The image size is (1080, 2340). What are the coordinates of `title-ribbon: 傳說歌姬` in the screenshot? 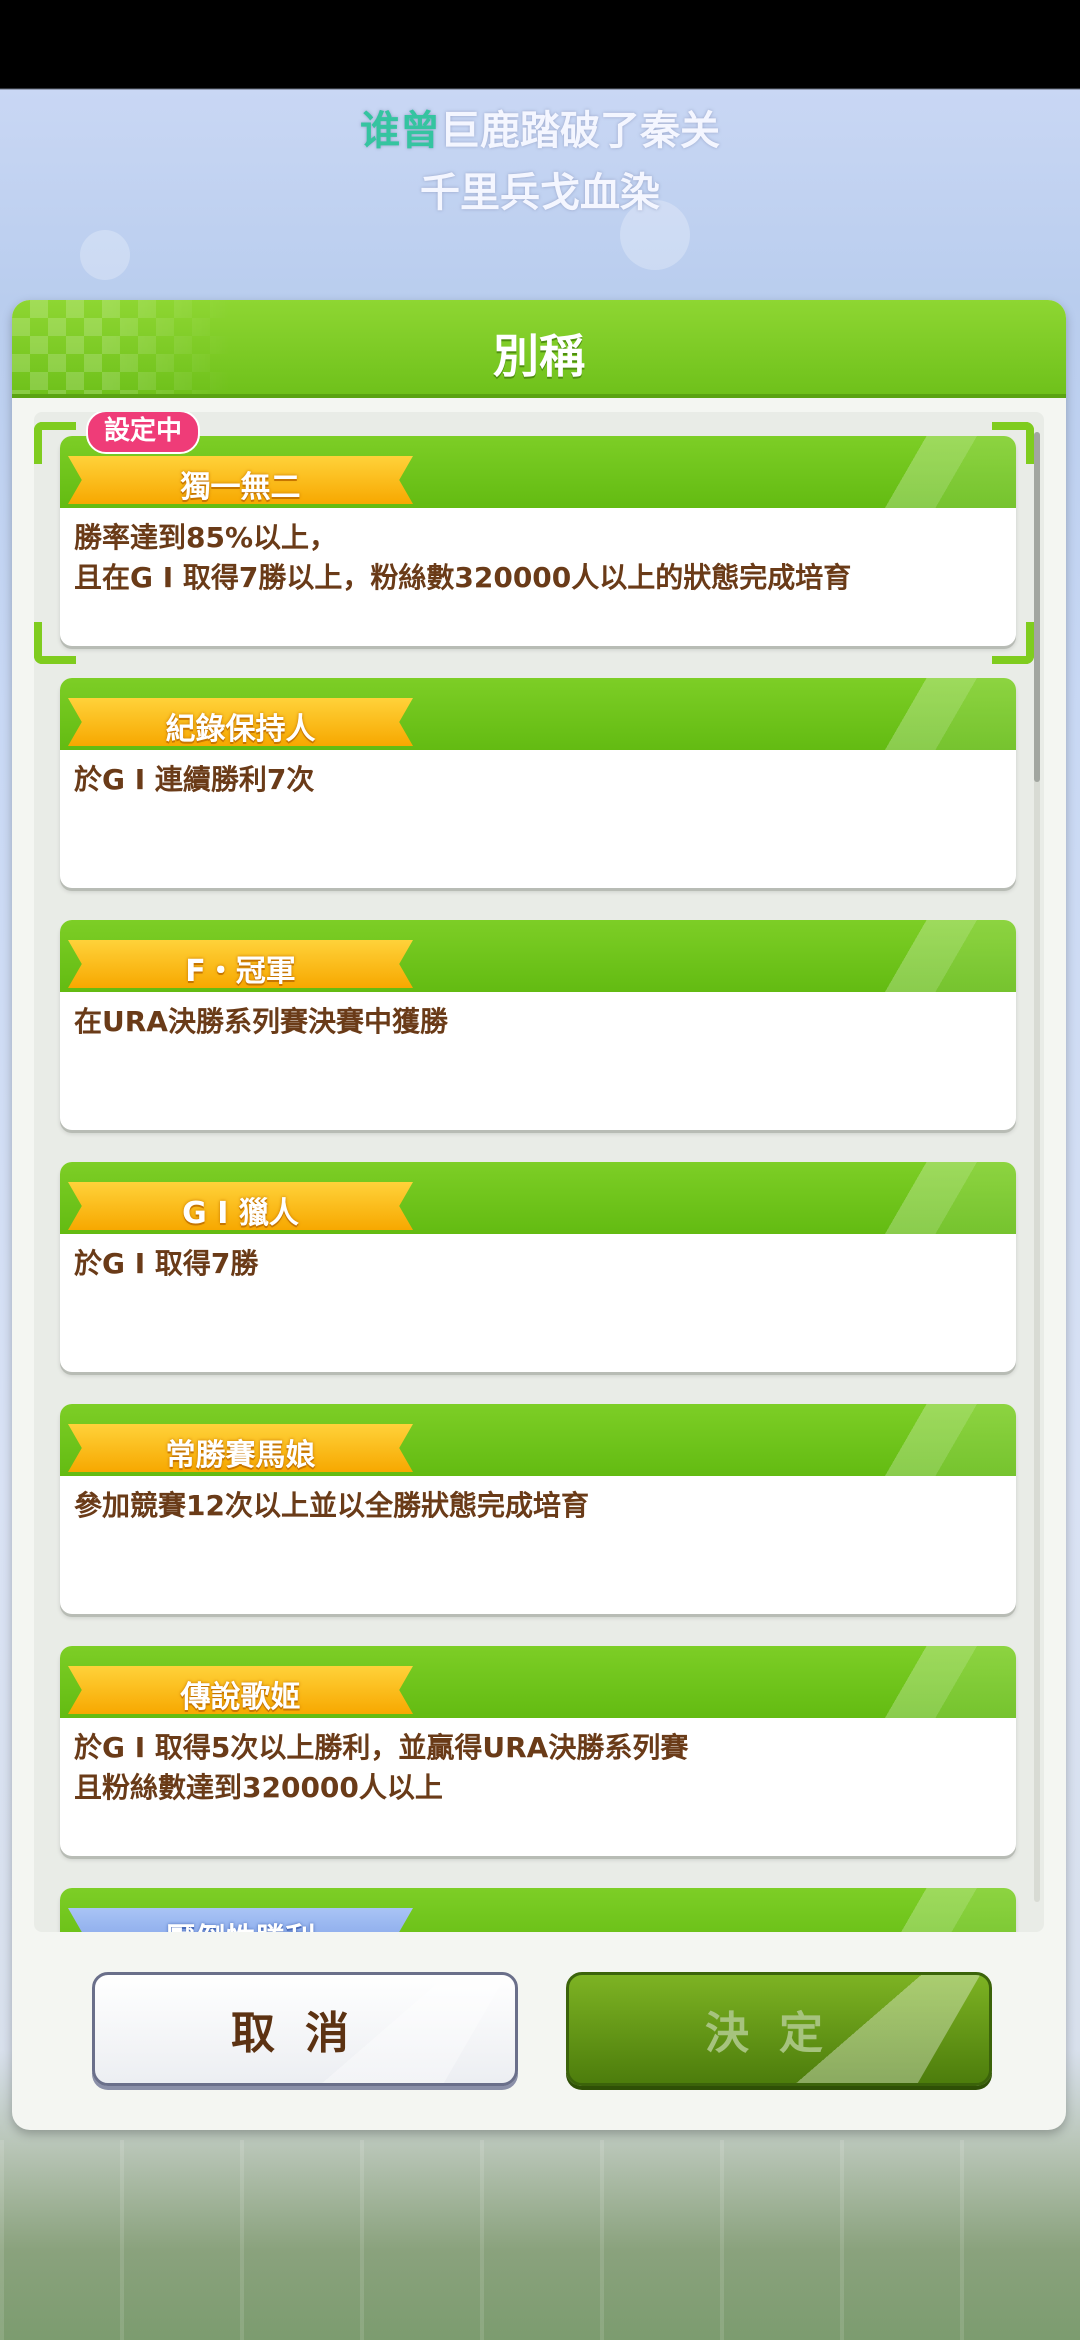 It's located at (240, 1690).